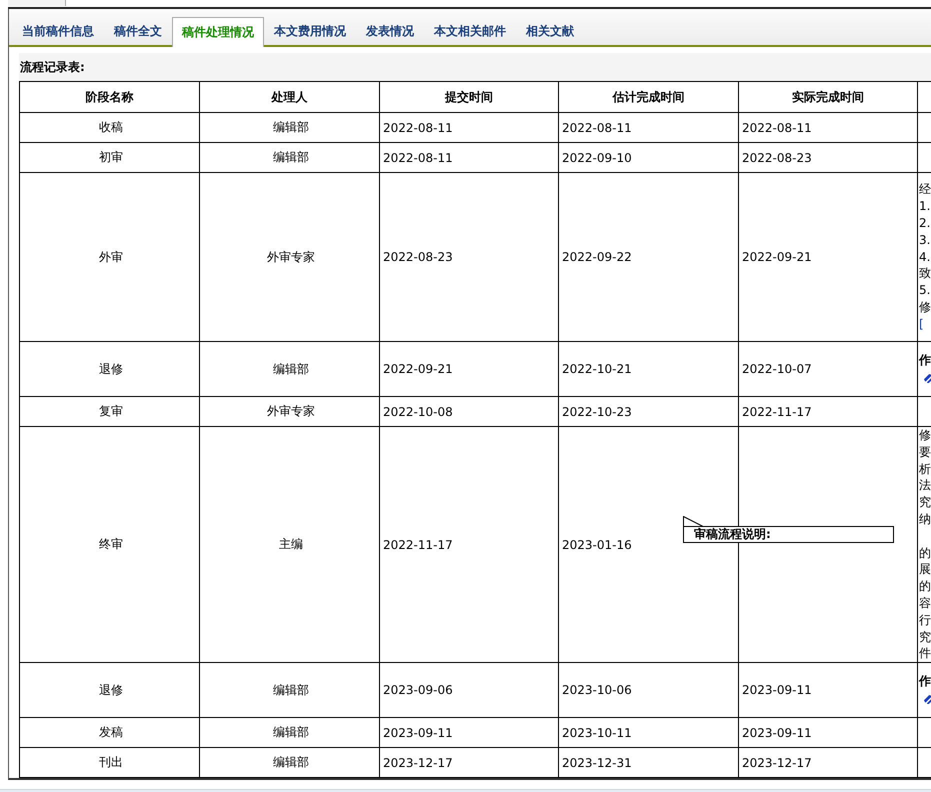 This screenshot has height=792, width=931. Describe the element at coordinates (648, 257) in the screenshot. I see `table-cell: 2022-09-22` at that location.